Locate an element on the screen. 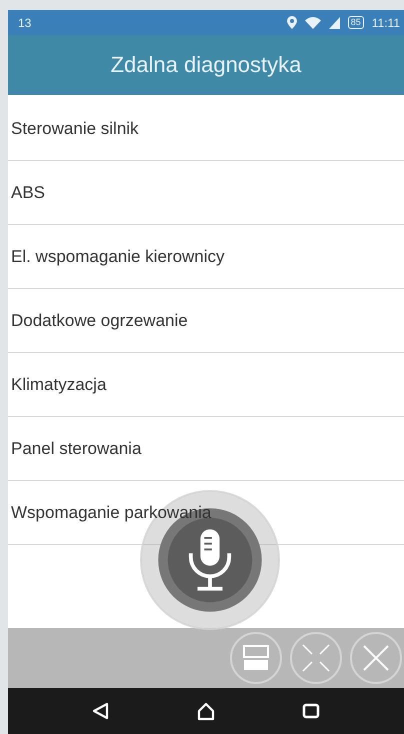 The width and height of the screenshot is (404, 734). screen-title: Zdalna diagnostyka is located at coordinates (206, 65).